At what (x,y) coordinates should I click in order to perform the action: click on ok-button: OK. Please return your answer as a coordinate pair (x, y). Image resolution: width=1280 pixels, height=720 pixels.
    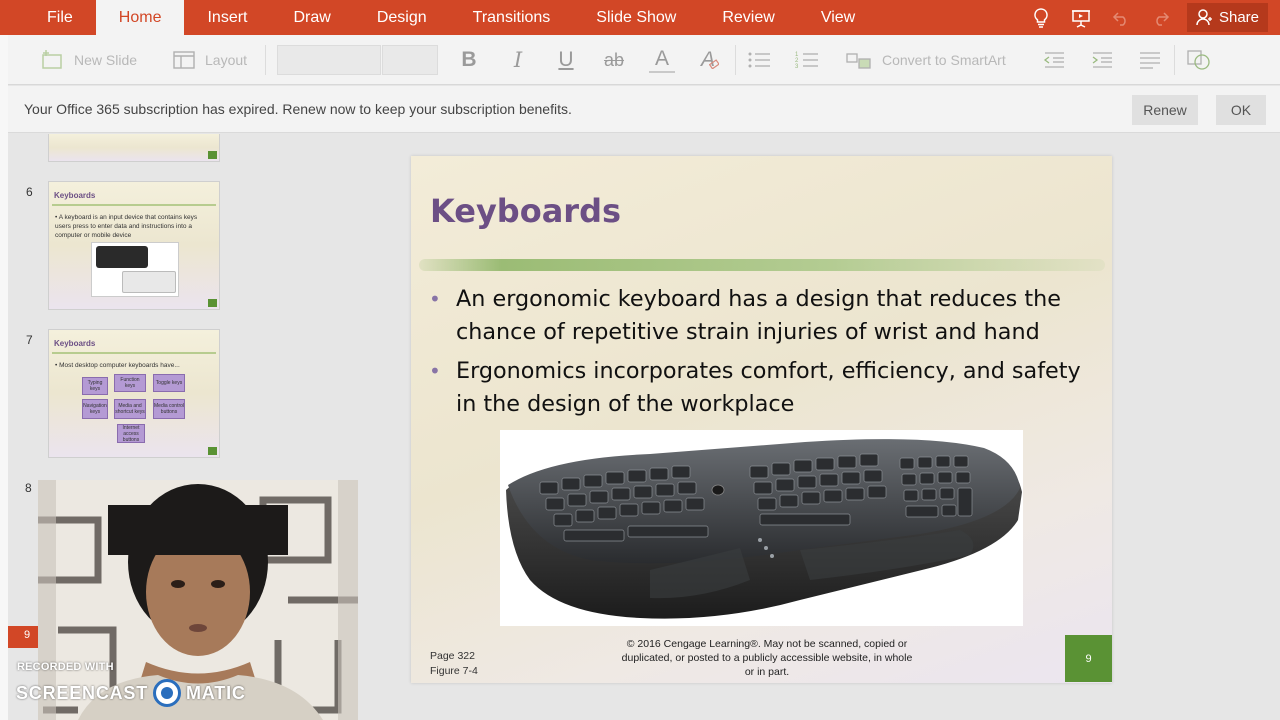
    Looking at the image, I should click on (1241, 110).